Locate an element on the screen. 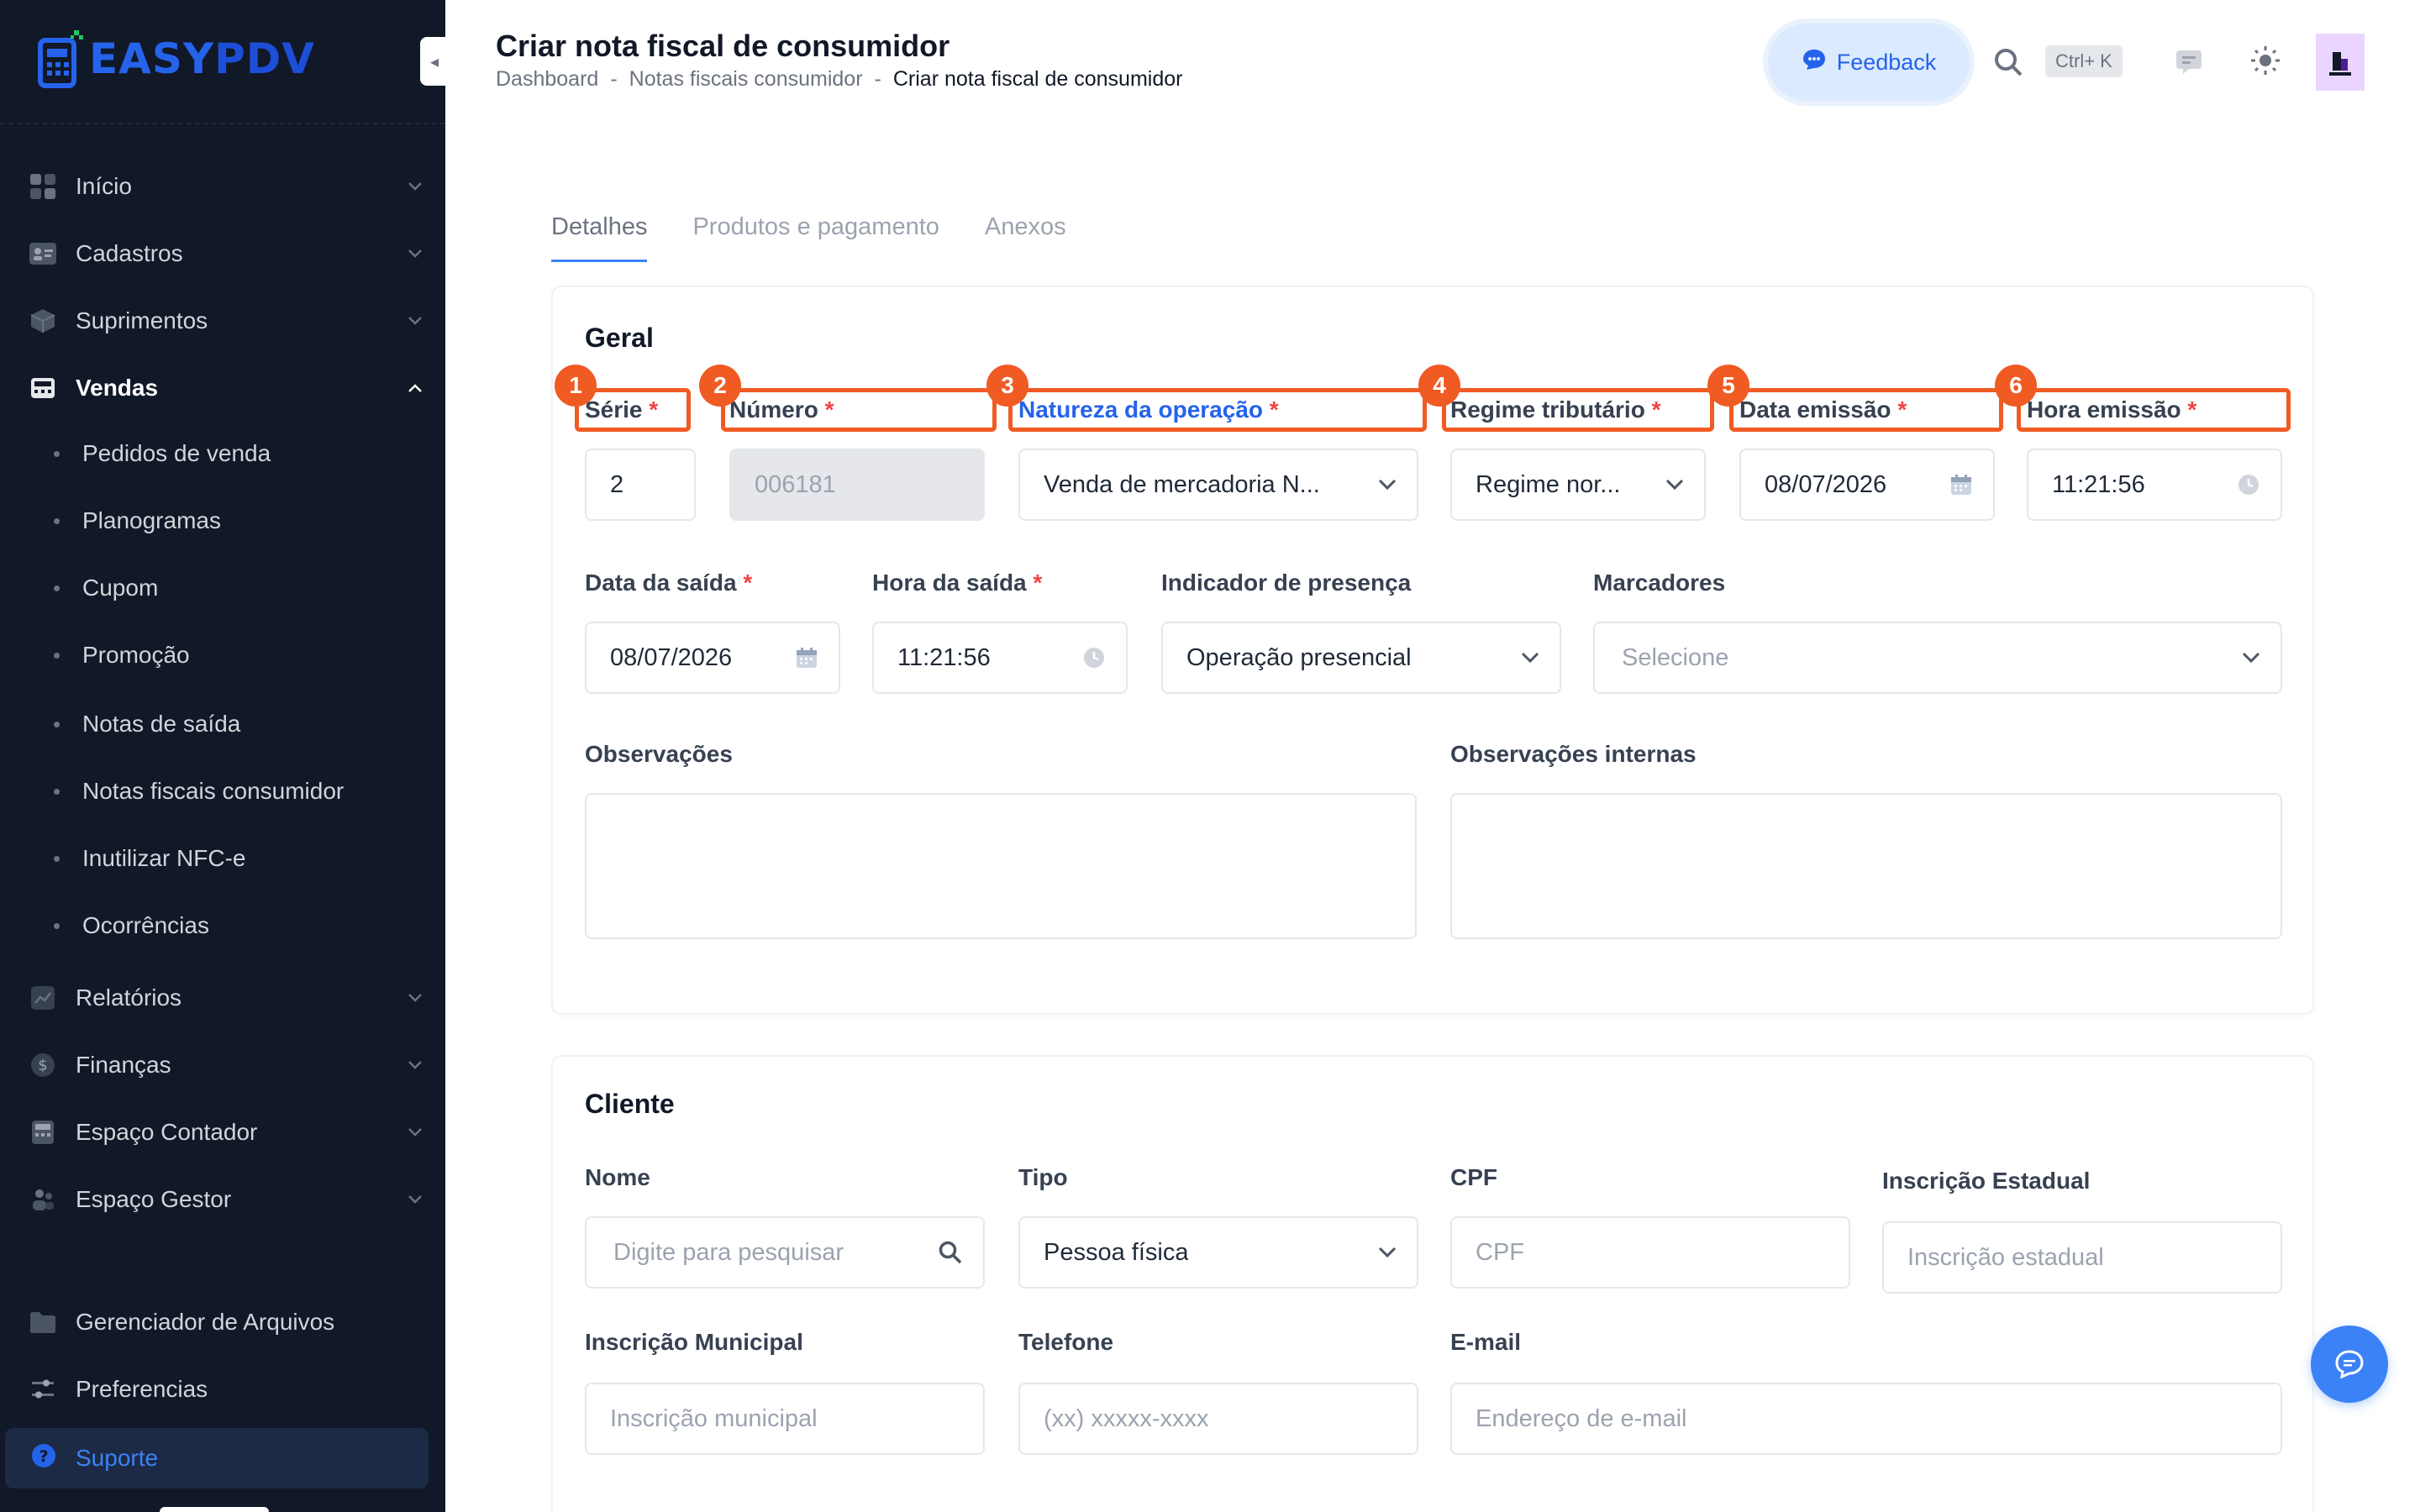 The height and width of the screenshot is (1512, 2420). sidebar-item-suporte: ? Suporte is located at coordinates (217, 1458).